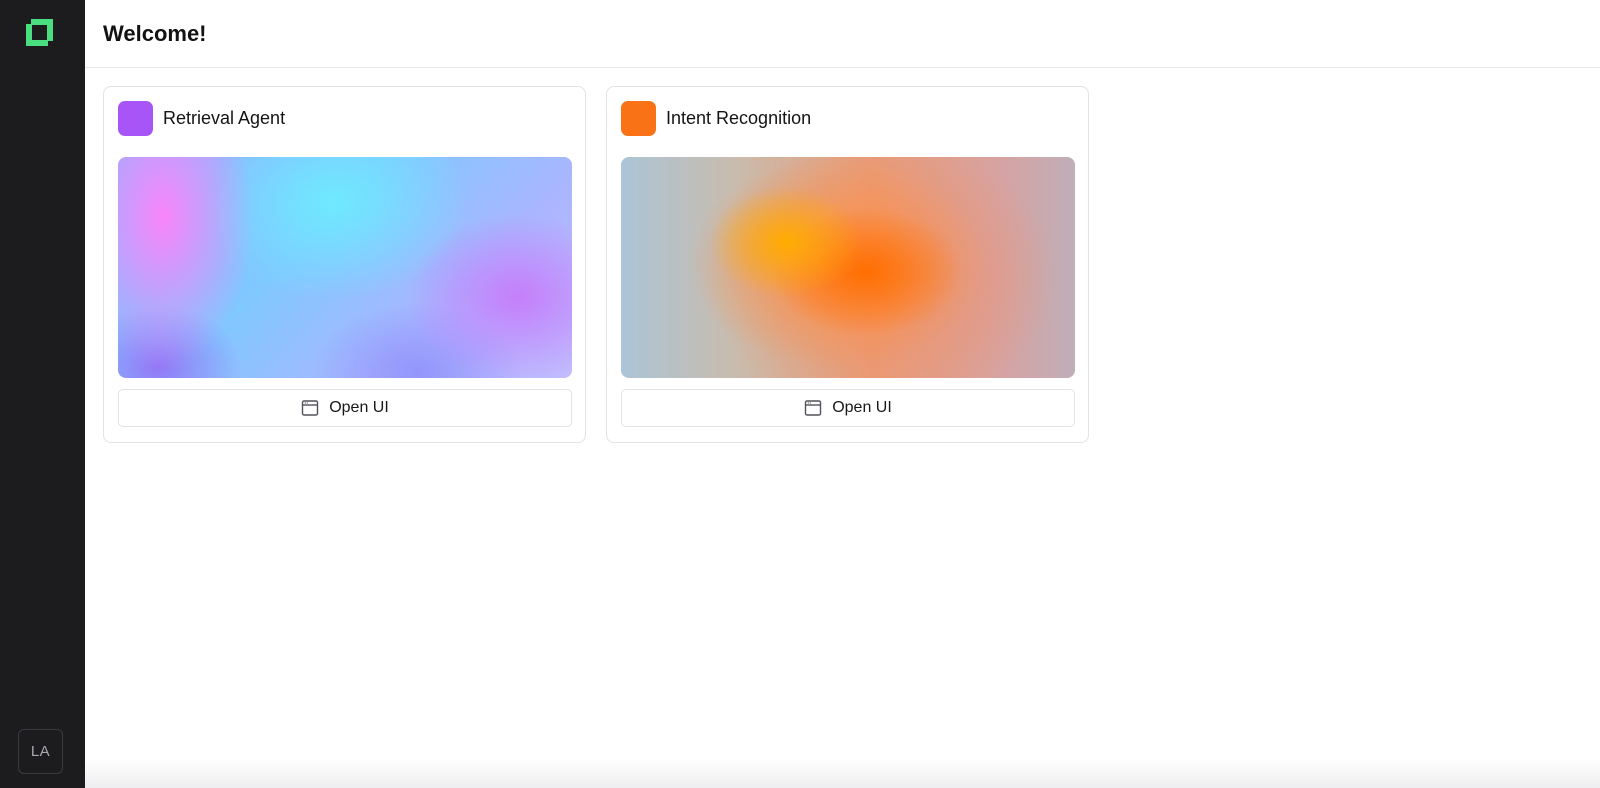 Image resolution: width=1600 pixels, height=788 pixels. What do you see at coordinates (842, 34) in the screenshot?
I see `page-header: Welcome!` at bounding box center [842, 34].